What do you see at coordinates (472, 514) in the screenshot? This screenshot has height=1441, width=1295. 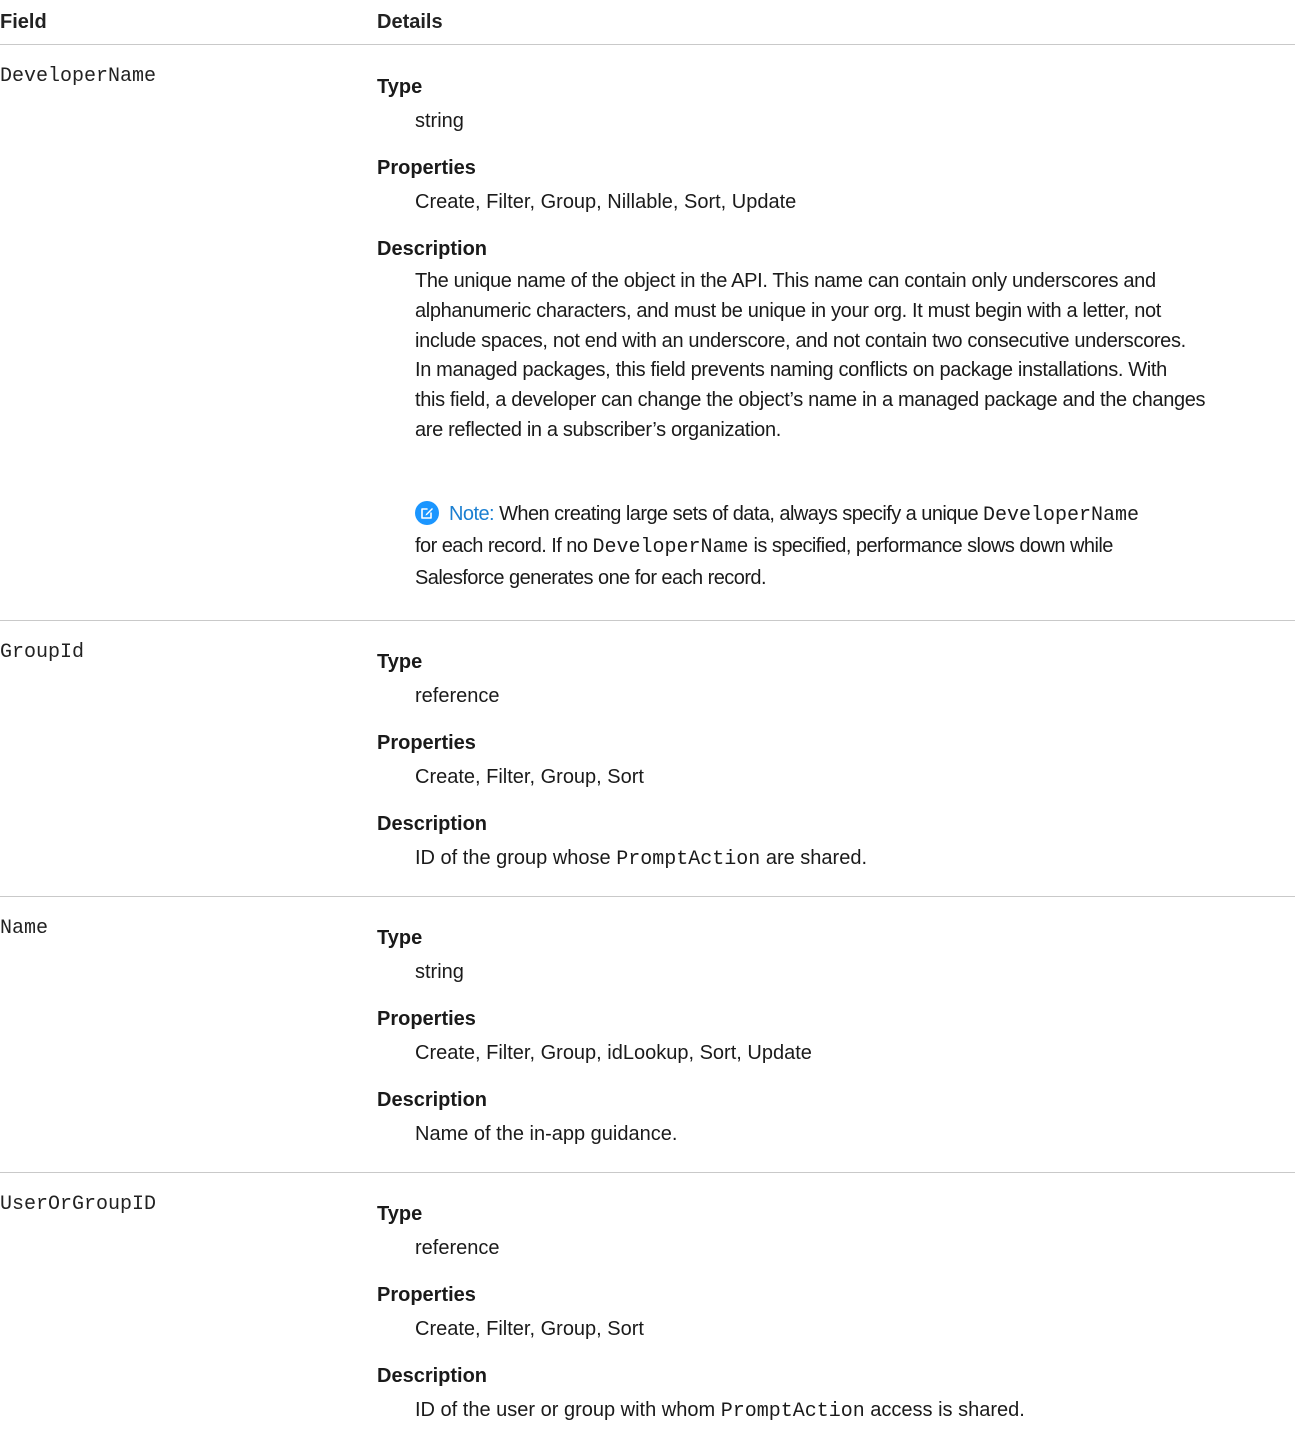 I see `note-label: Note:` at bounding box center [472, 514].